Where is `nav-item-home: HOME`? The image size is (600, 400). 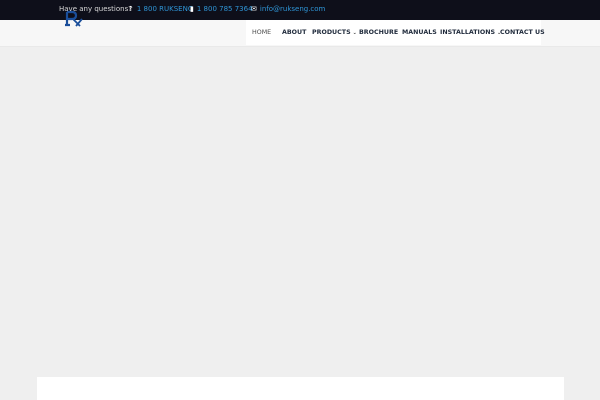
nav-item-home: HOME is located at coordinates (261, 32).